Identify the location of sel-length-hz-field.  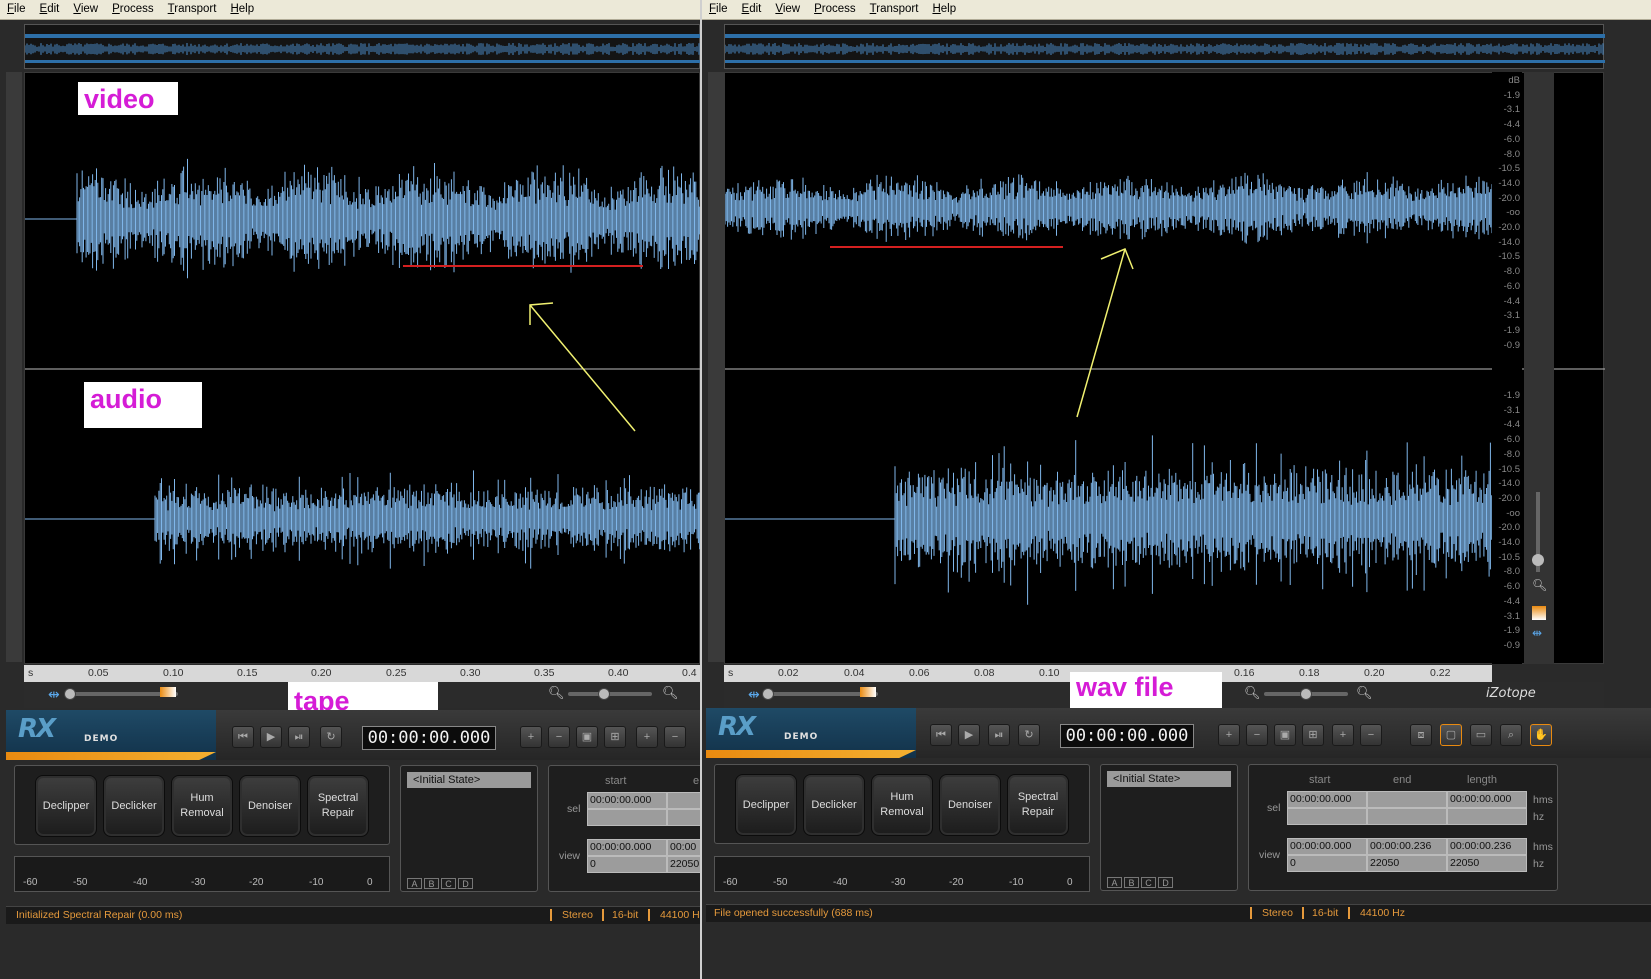
(1487, 816).